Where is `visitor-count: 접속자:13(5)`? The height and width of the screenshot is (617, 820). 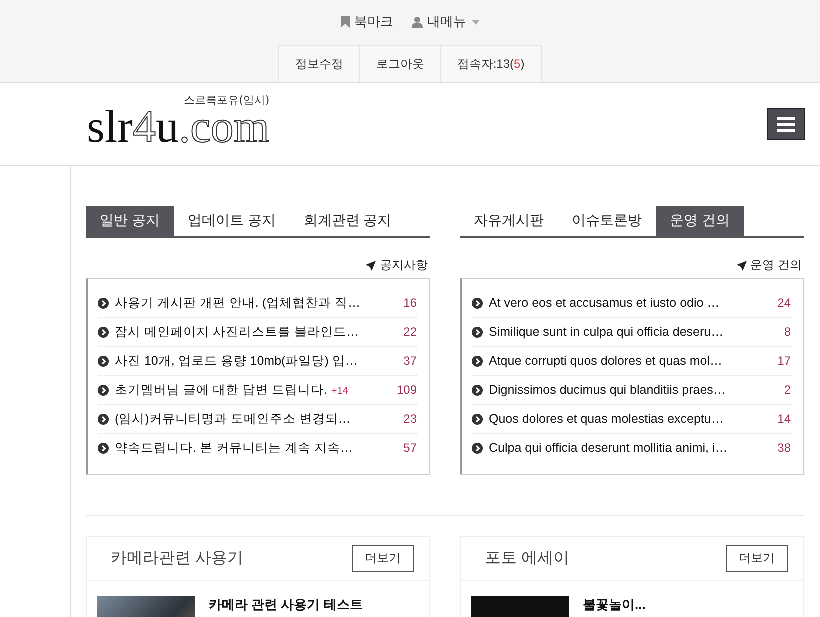 visitor-count: 접속자:13(5) is located at coordinates (491, 63).